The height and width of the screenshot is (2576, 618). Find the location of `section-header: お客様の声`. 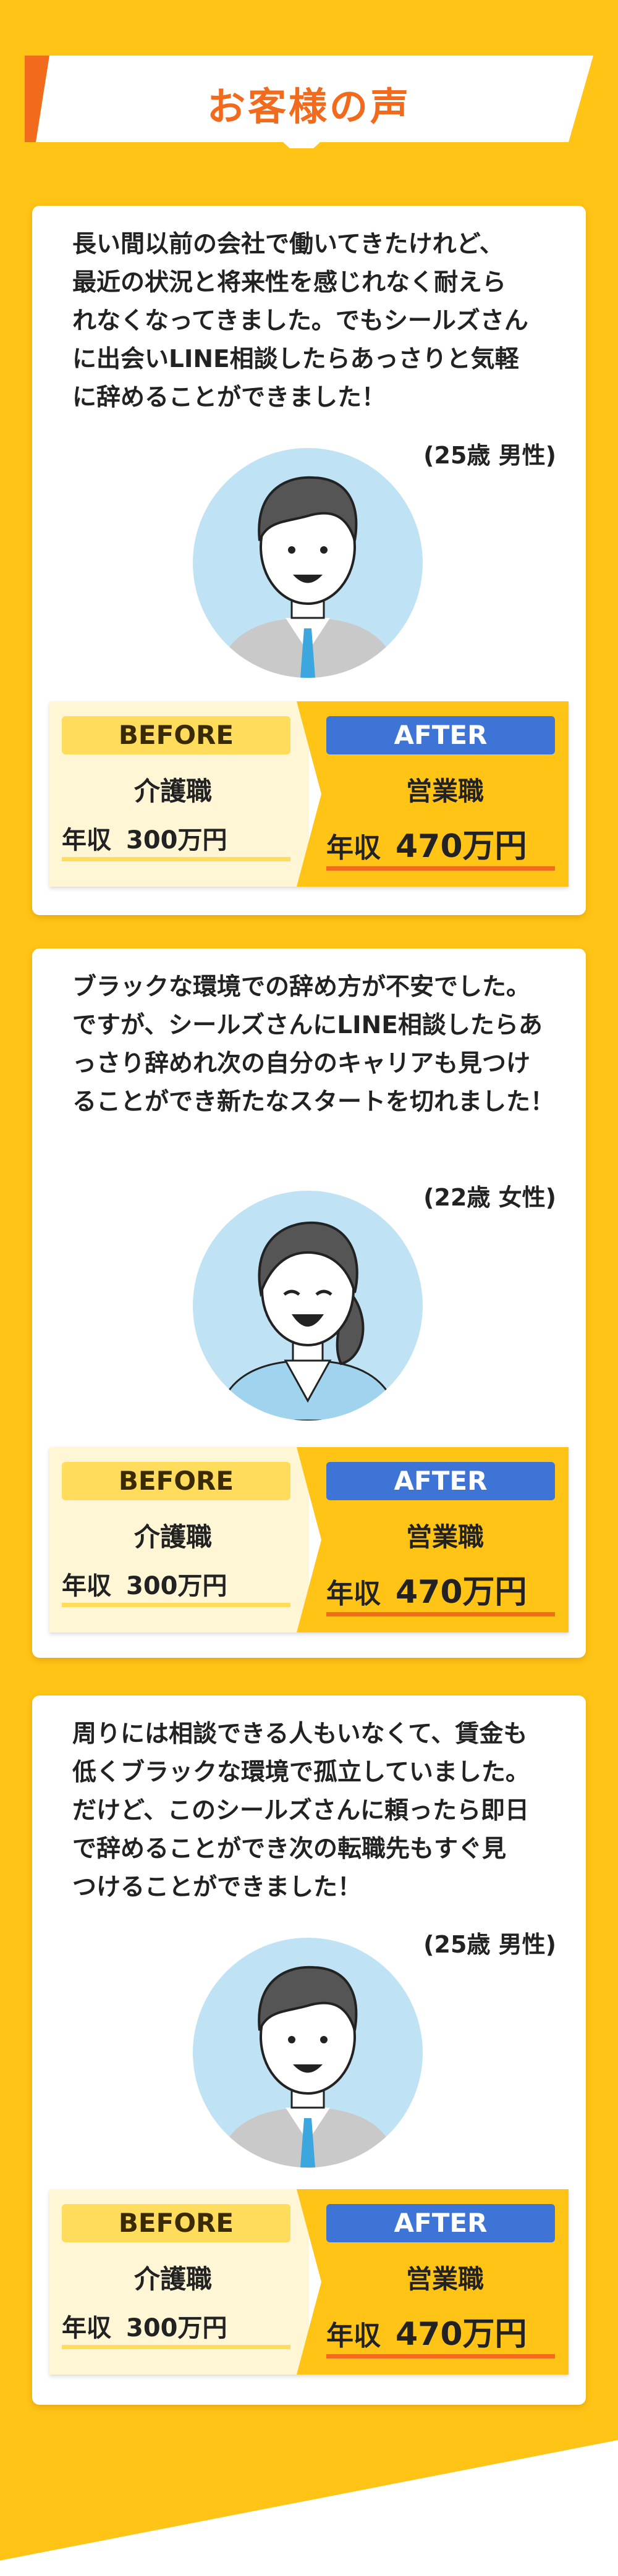

section-header: お客様の声 is located at coordinates (309, 98).